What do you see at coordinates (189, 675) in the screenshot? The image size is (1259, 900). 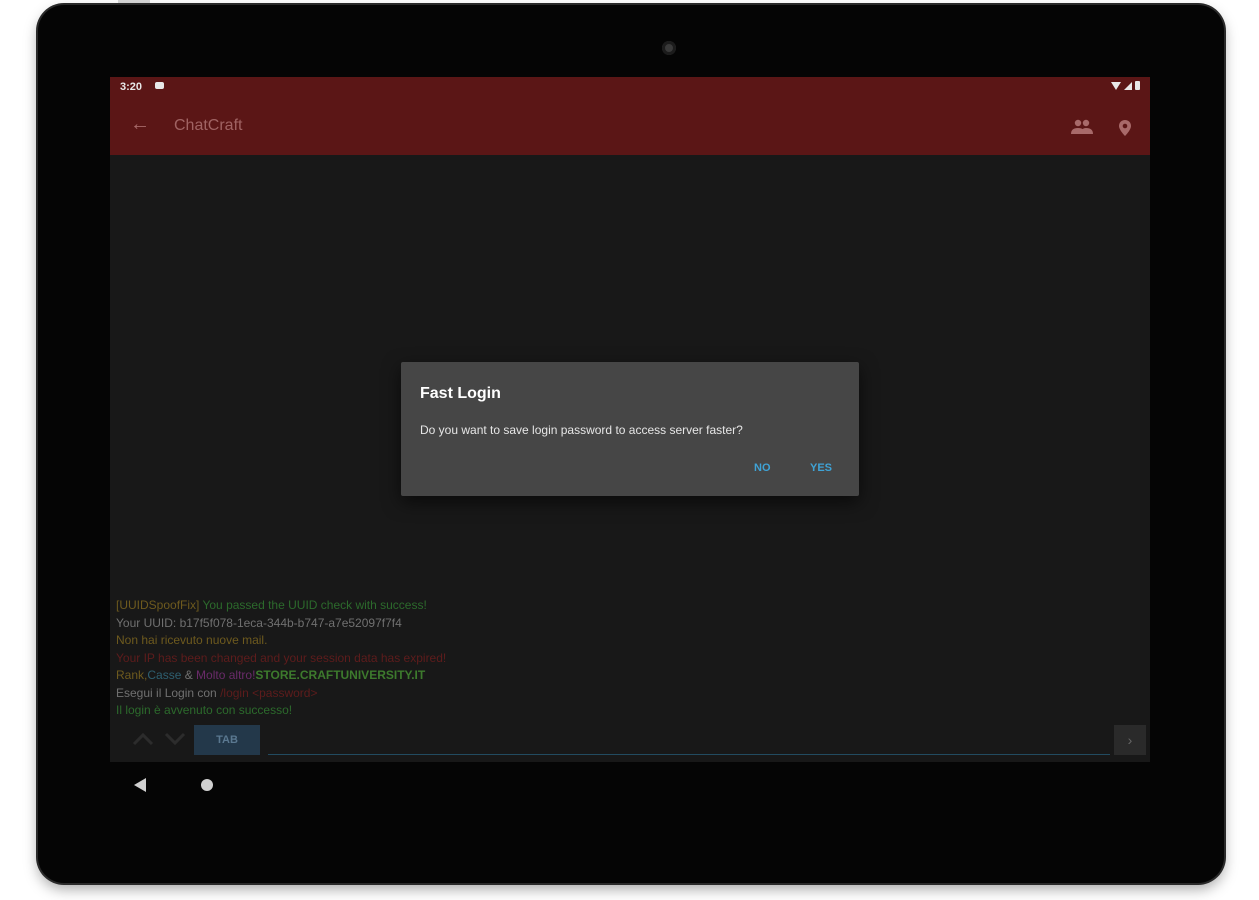 I see `chat-segment: &` at bounding box center [189, 675].